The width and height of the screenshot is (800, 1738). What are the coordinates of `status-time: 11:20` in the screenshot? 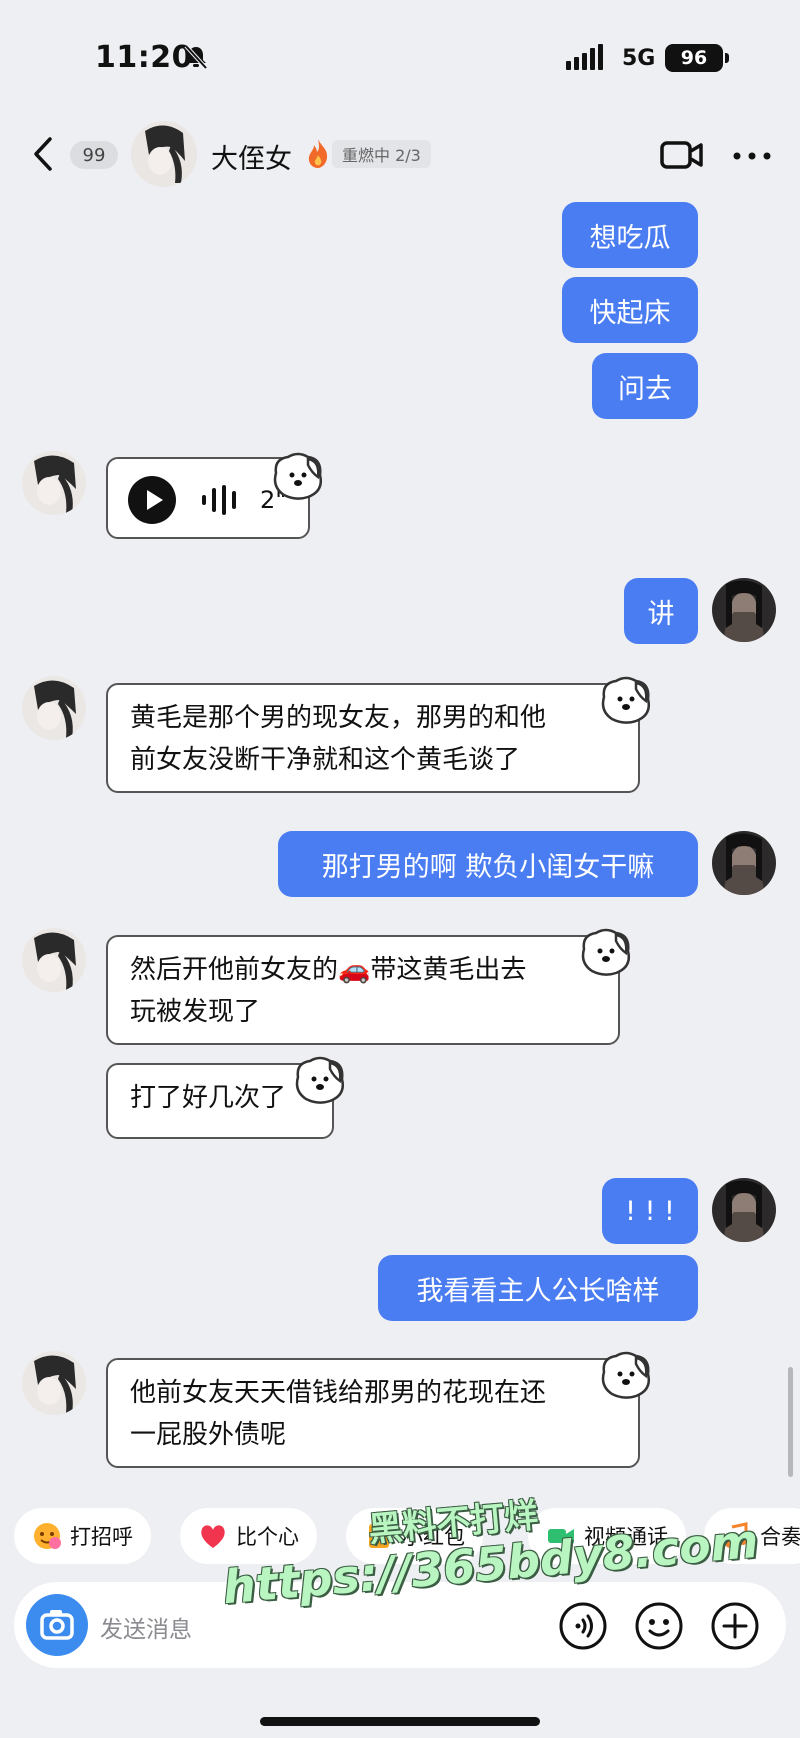 It's located at (144, 57).